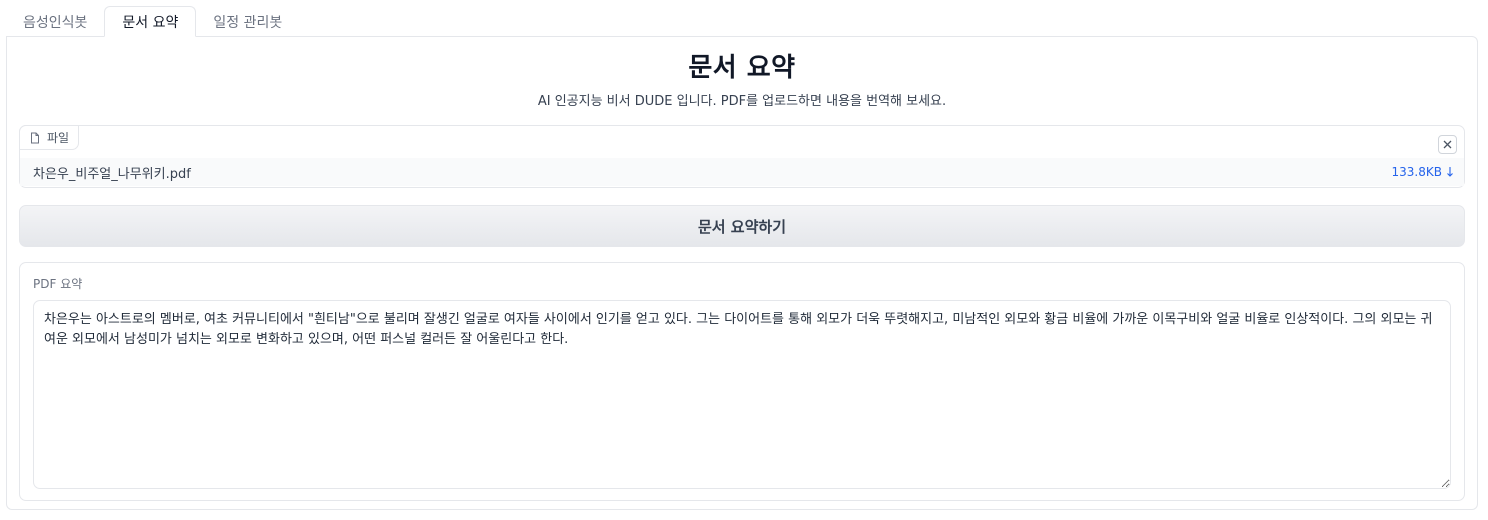 This screenshot has height=520, width=1488. What do you see at coordinates (1416, 172) in the screenshot?
I see `file-size: 133.8KB` at bounding box center [1416, 172].